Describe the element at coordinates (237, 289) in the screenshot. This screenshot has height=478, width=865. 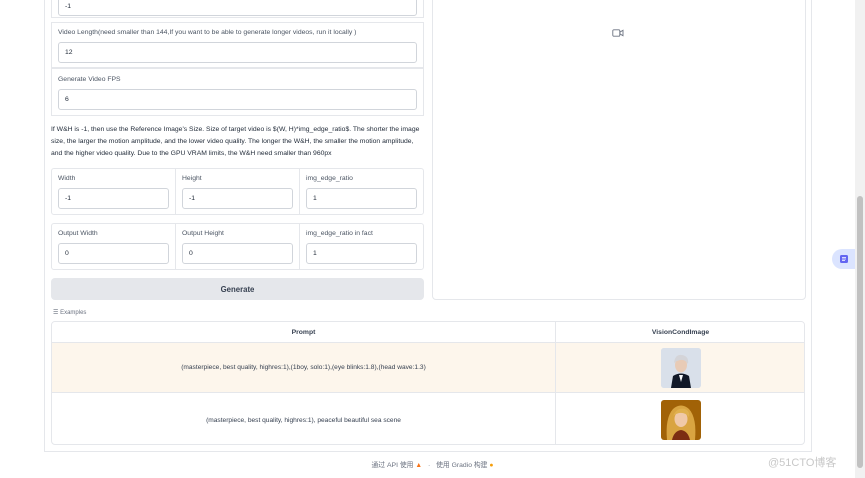
I see `generate-button: Generate` at that location.